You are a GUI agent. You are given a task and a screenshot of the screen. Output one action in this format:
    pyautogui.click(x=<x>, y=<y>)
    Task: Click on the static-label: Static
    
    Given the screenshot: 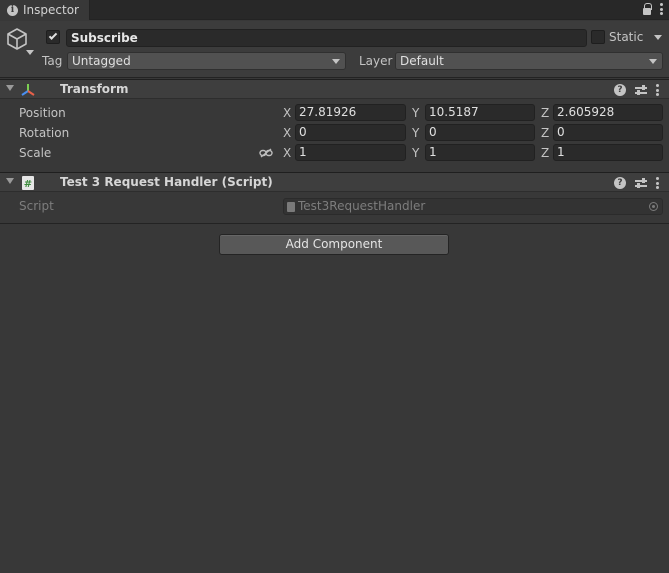 What is the action you would take?
    pyautogui.click(x=626, y=37)
    